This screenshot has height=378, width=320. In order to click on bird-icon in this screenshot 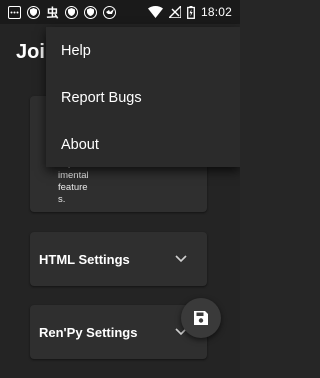, I will do `click(109, 12)`.